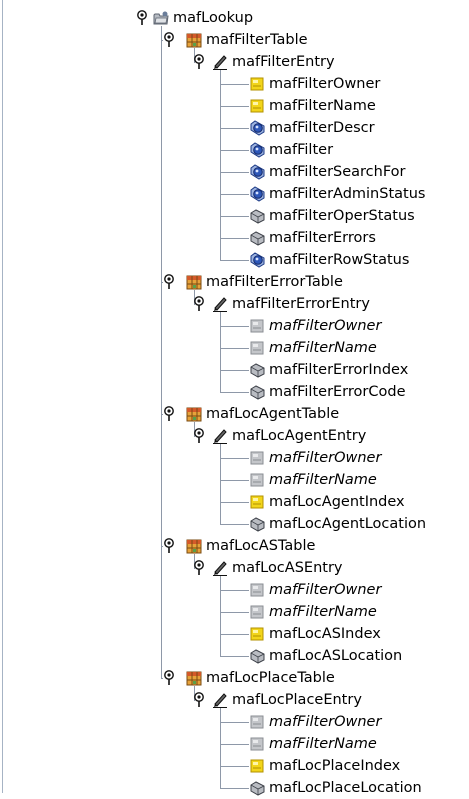 This screenshot has width=469, height=799. I want to click on tree-node: mafFilterDescr, so click(312, 128).